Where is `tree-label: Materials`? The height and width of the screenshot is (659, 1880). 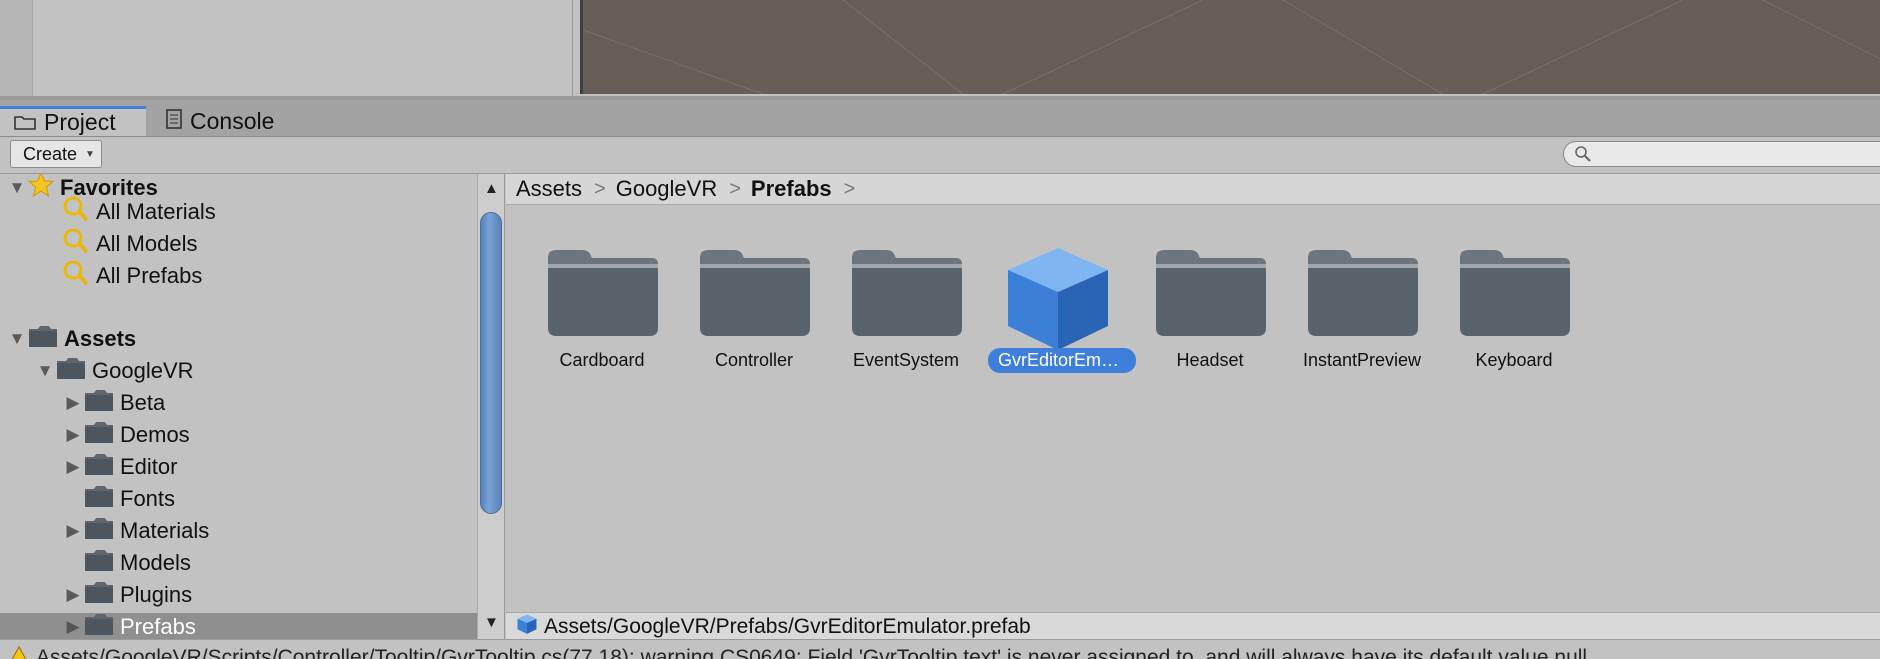 tree-label: Materials is located at coordinates (165, 530).